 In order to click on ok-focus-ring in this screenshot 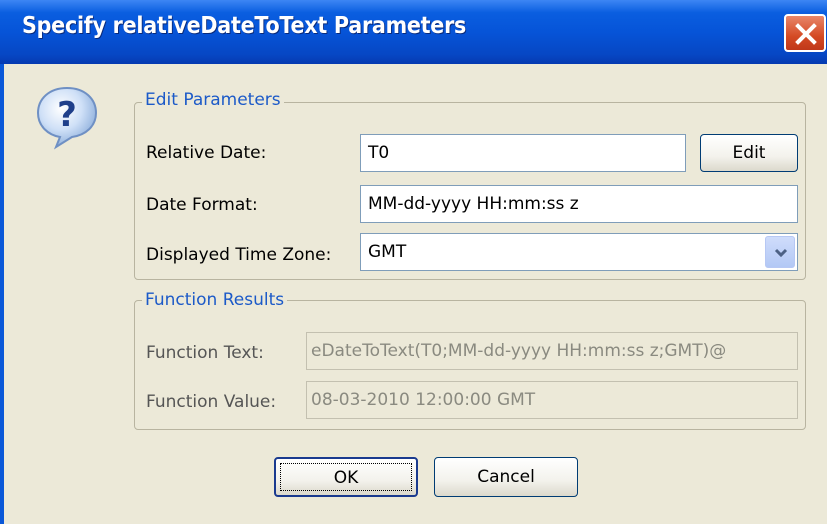, I will do `click(346, 477)`.